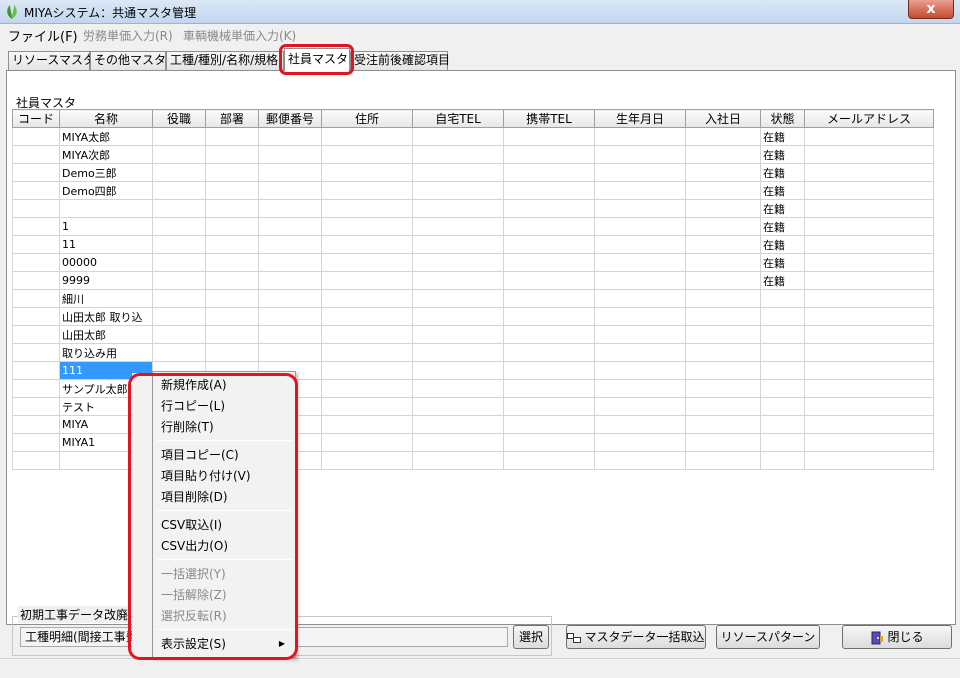 The image size is (960, 678). What do you see at coordinates (943, 349) in the screenshot?
I see `grid-scroll-area` at bounding box center [943, 349].